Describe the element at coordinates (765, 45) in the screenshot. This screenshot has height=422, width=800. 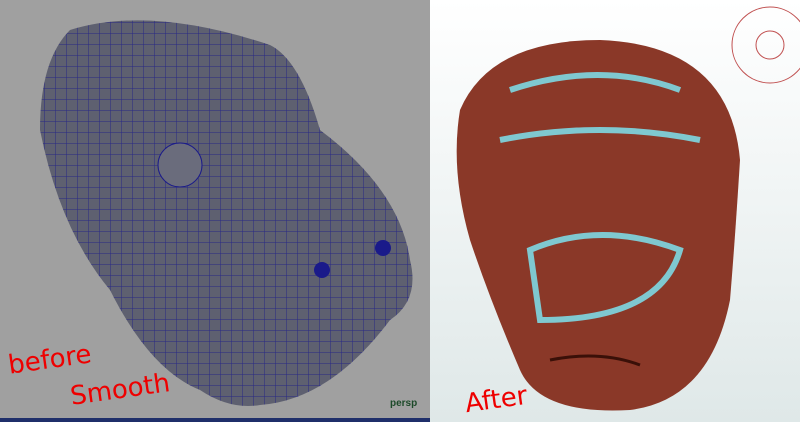
I see `rotate-gizmo-icon` at that location.